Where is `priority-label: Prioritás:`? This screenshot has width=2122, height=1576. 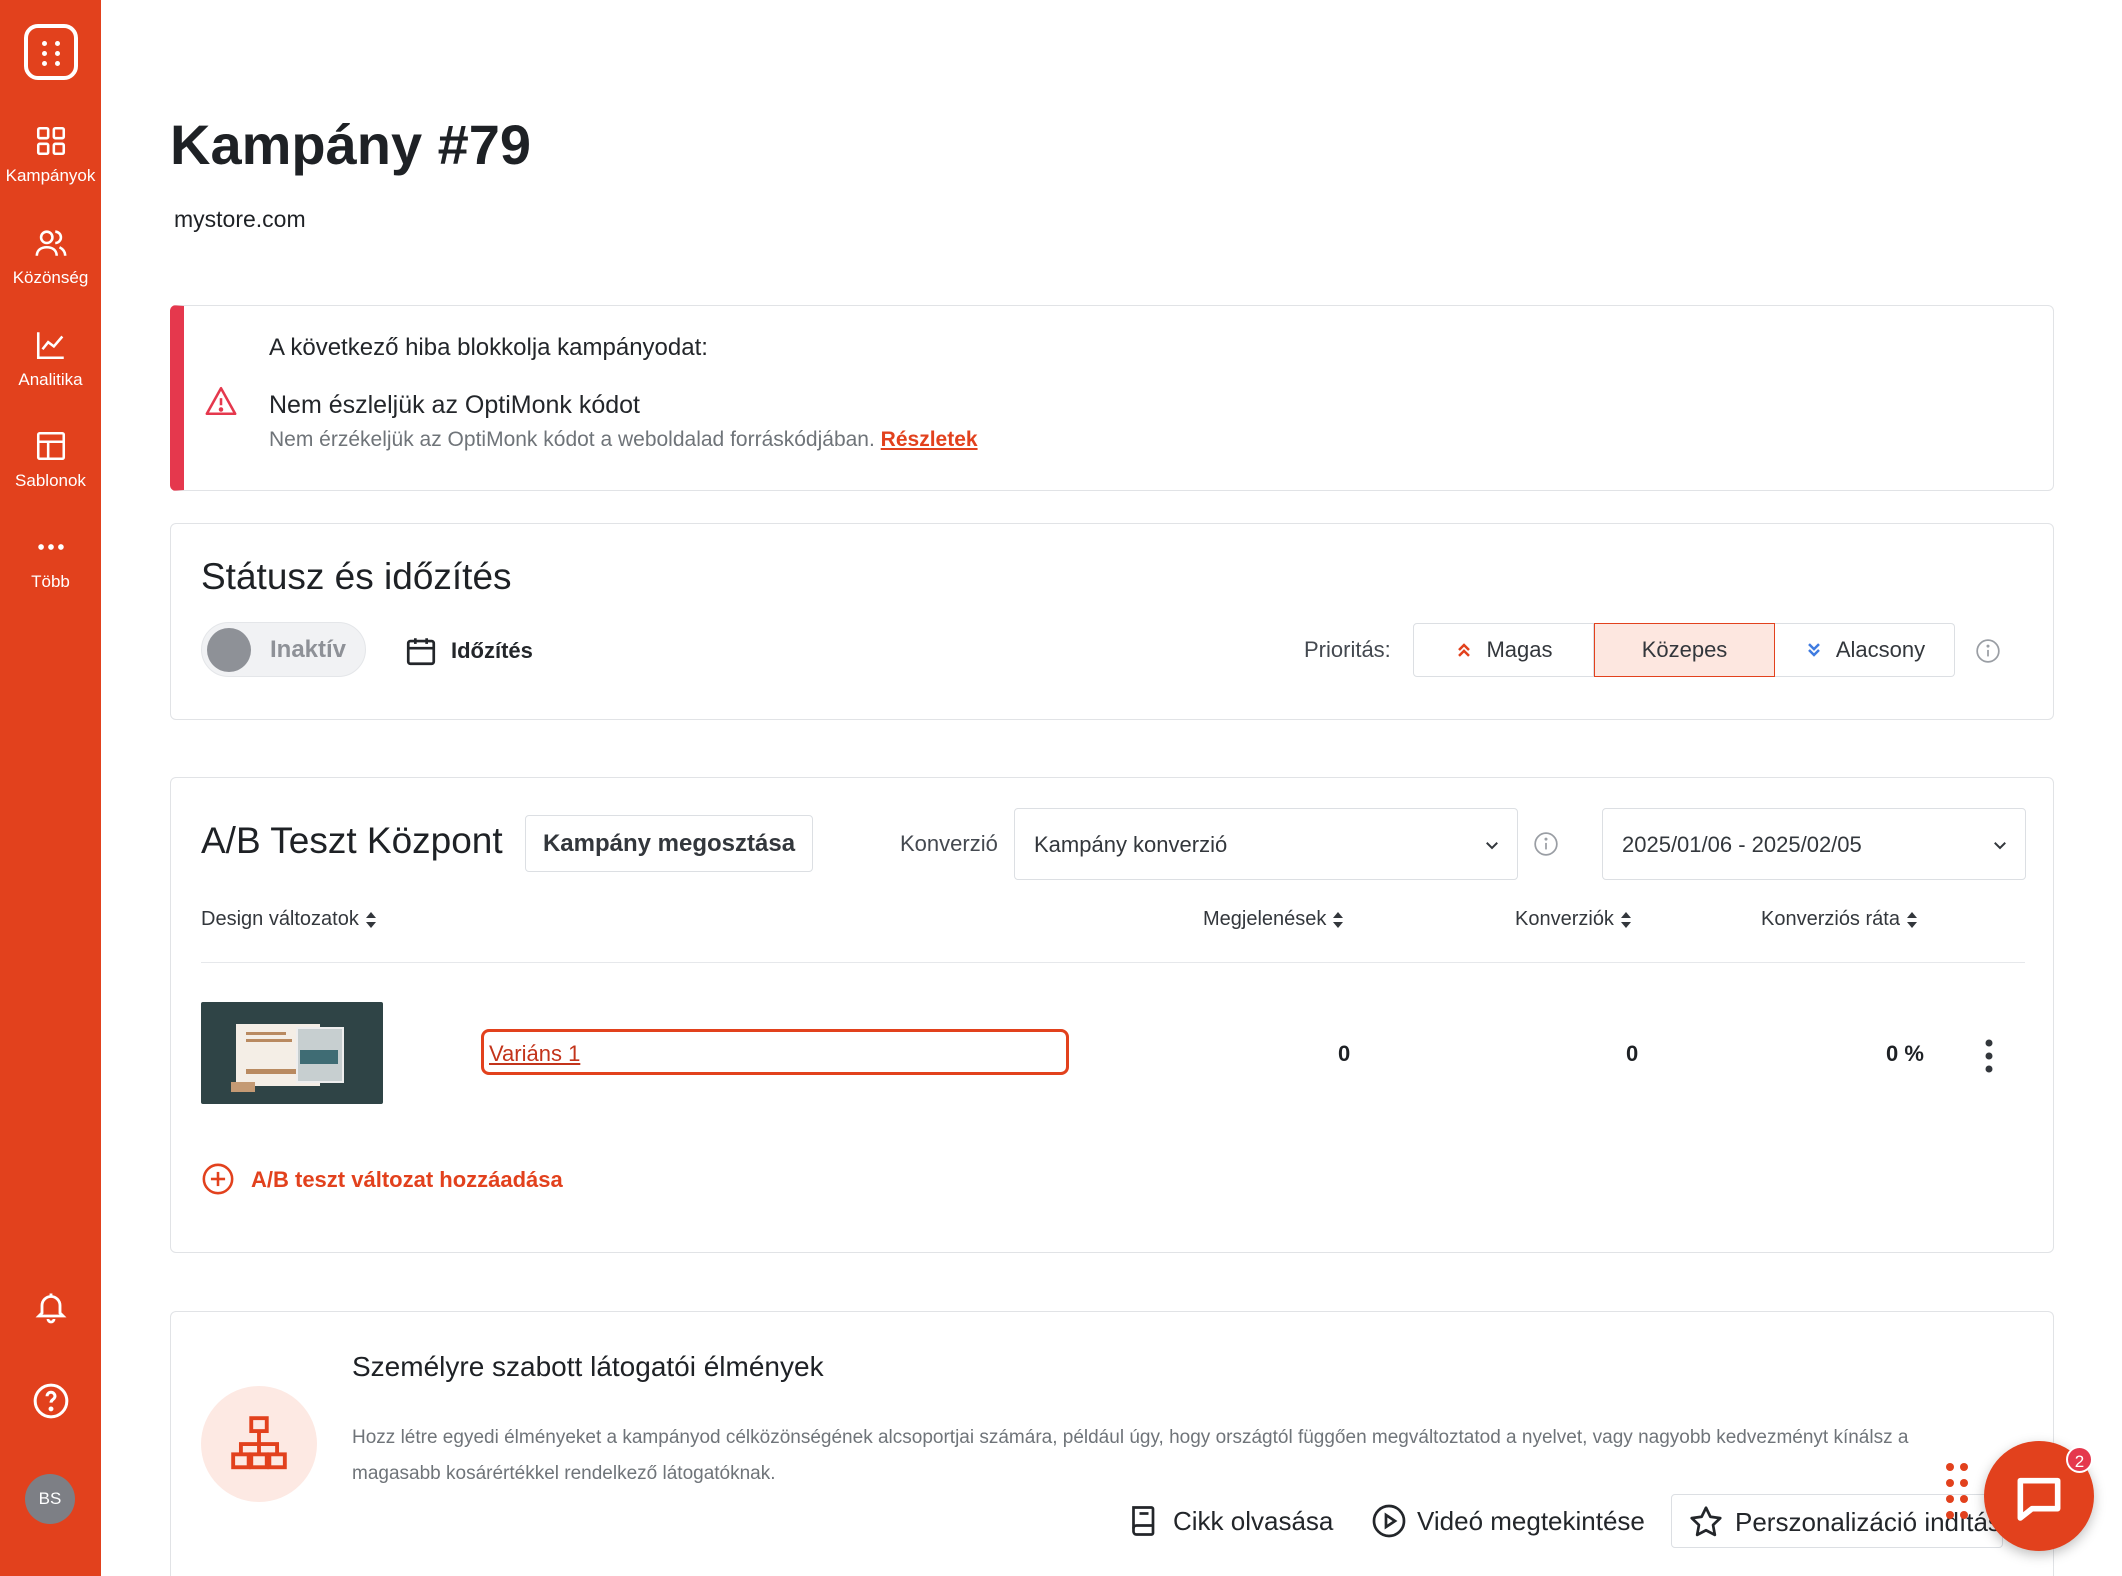
priority-label: Prioritás: is located at coordinates (1347, 649).